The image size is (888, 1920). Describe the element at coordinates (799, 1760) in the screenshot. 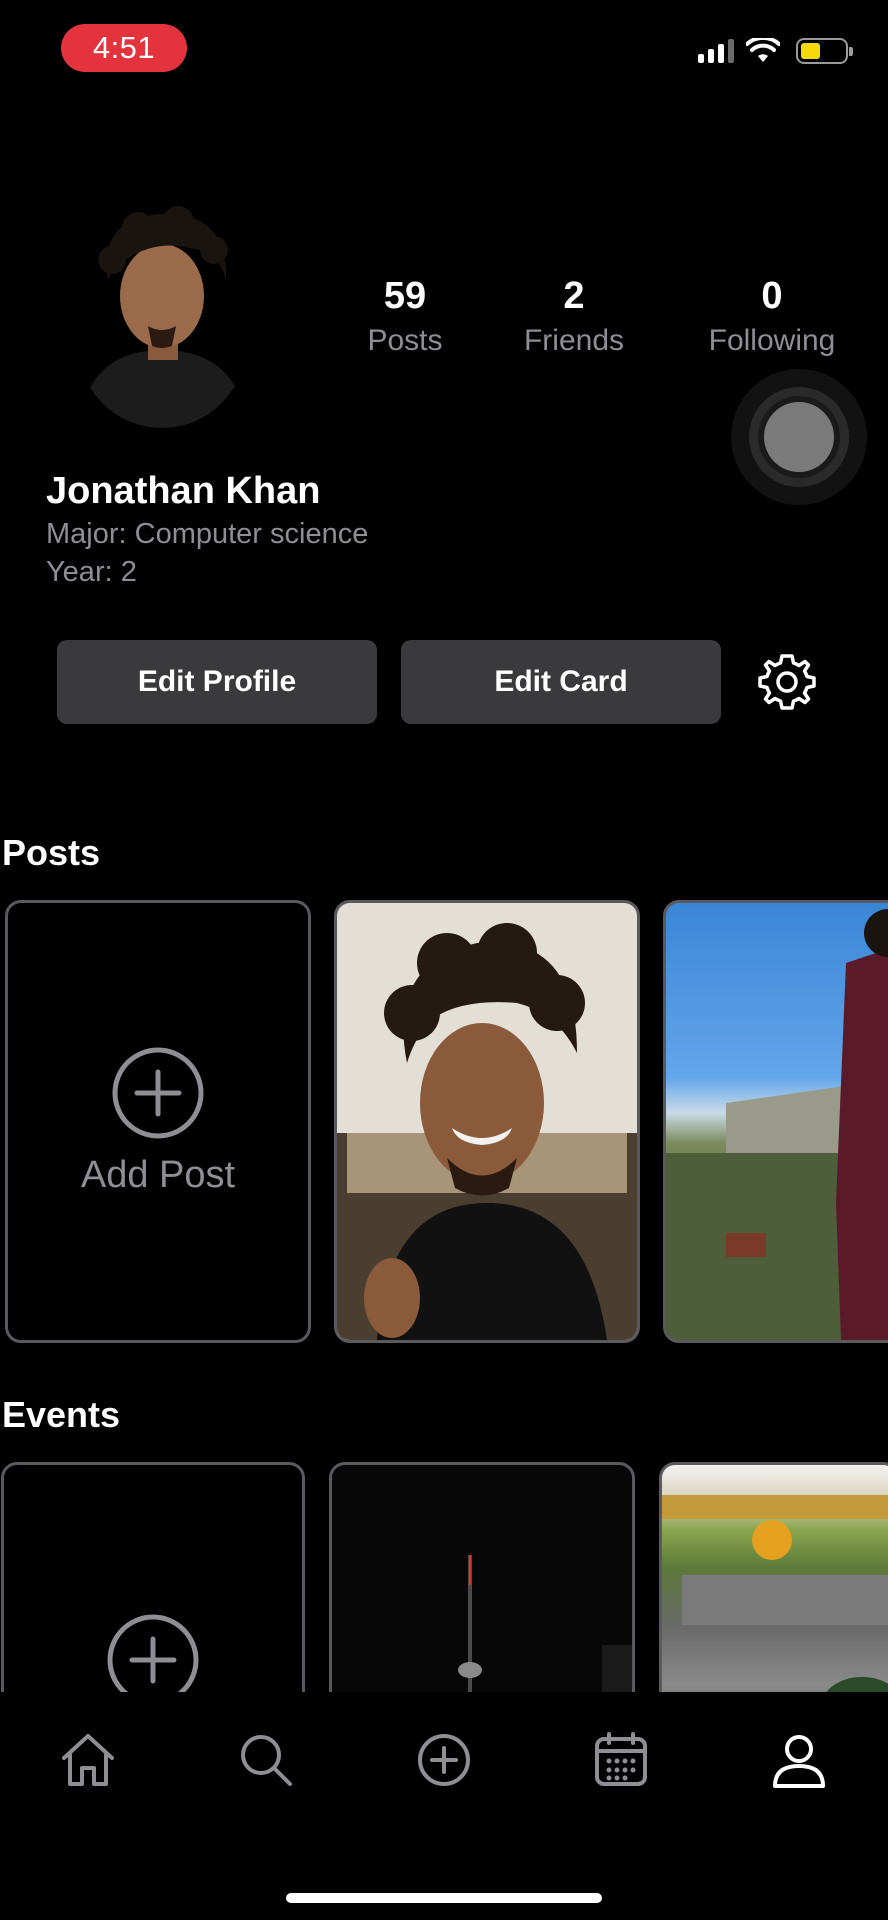

I see `profile-icon` at that location.